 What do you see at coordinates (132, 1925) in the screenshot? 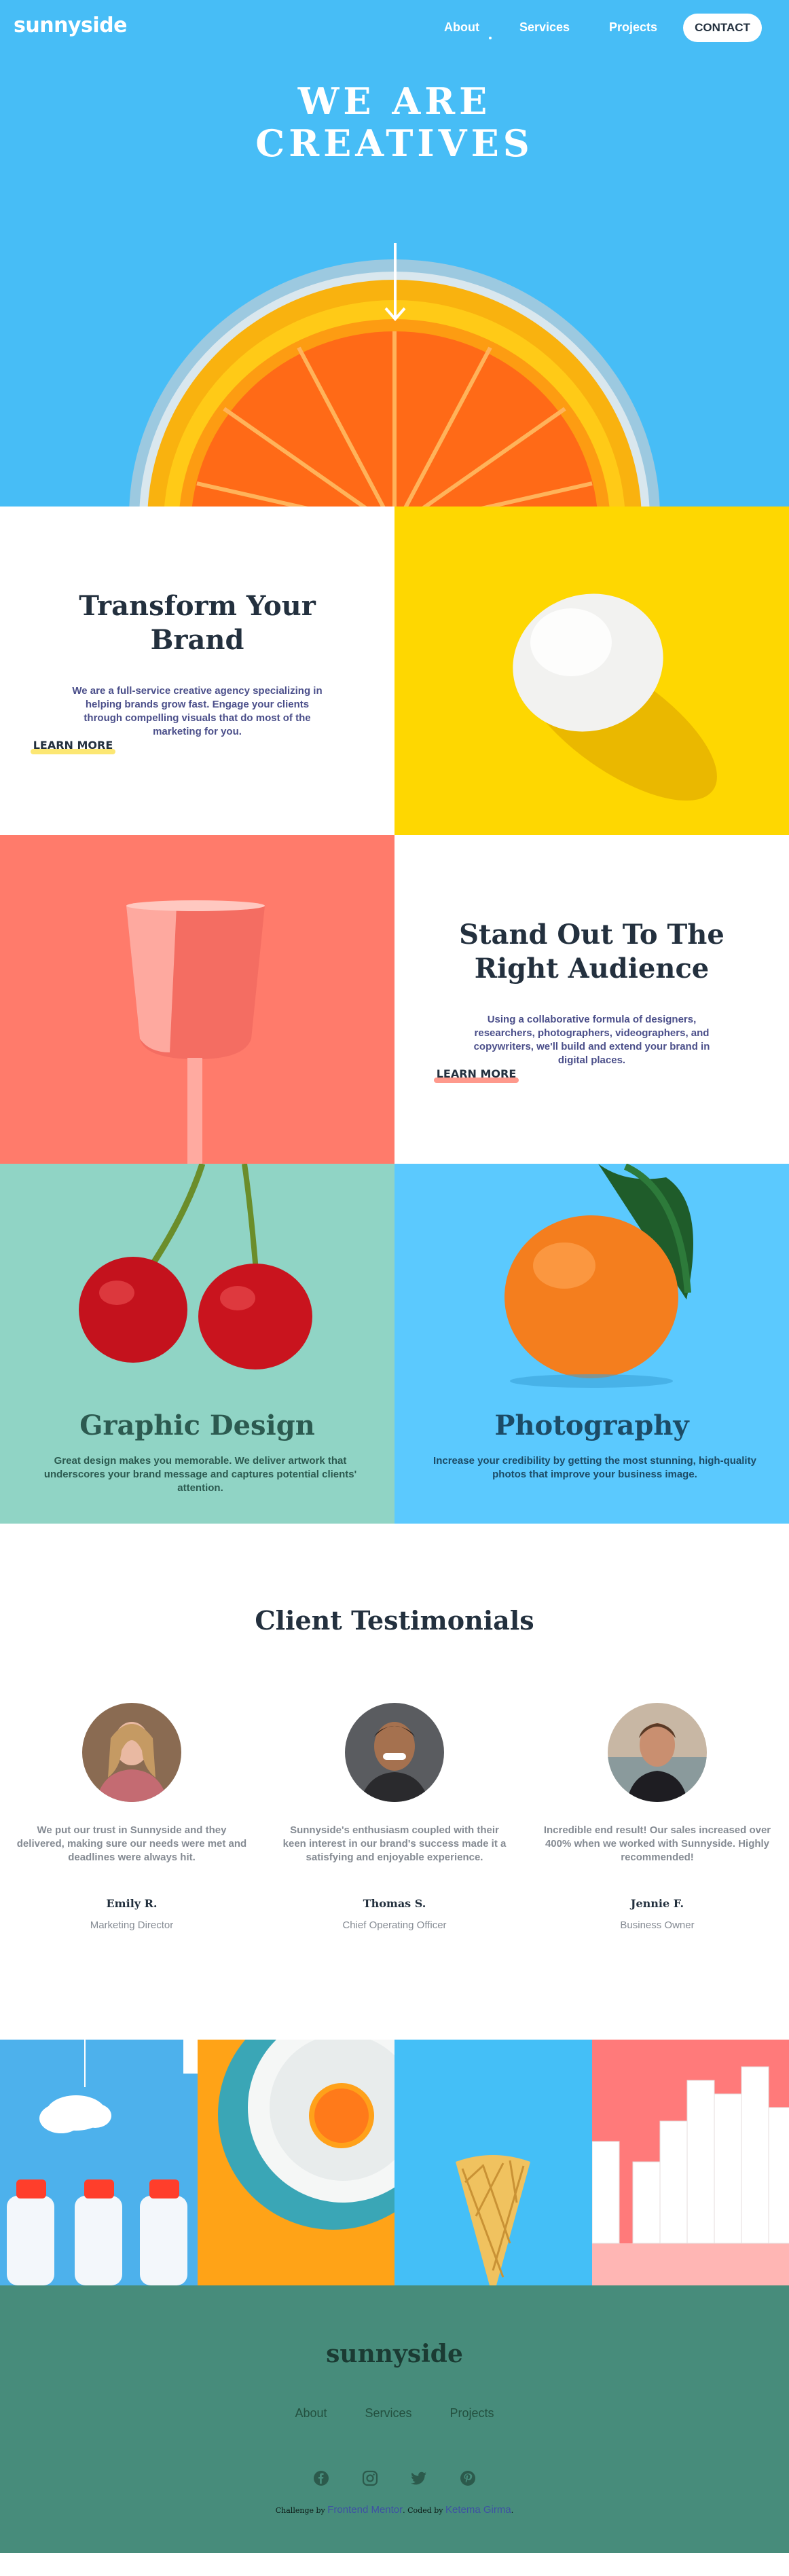
I see `testimonial-role: Marketing Director` at bounding box center [132, 1925].